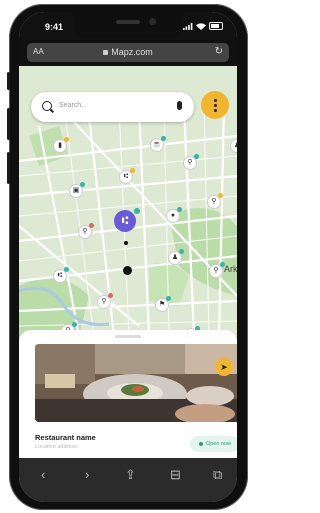 This screenshot has width=320, height=513. Describe the element at coordinates (8, 124) in the screenshot. I see `volume-up-button` at that location.